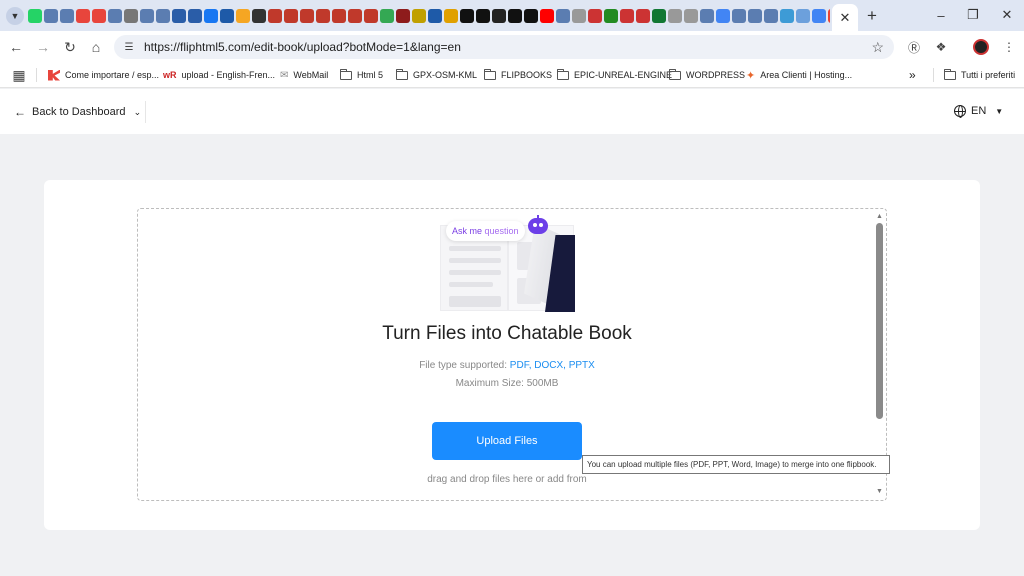 The width and height of the screenshot is (1024, 576). What do you see at coordinates (1007, 15) in the screenshot?
I see `close-window-icon: ✕` at bounding box center [1007, 15].